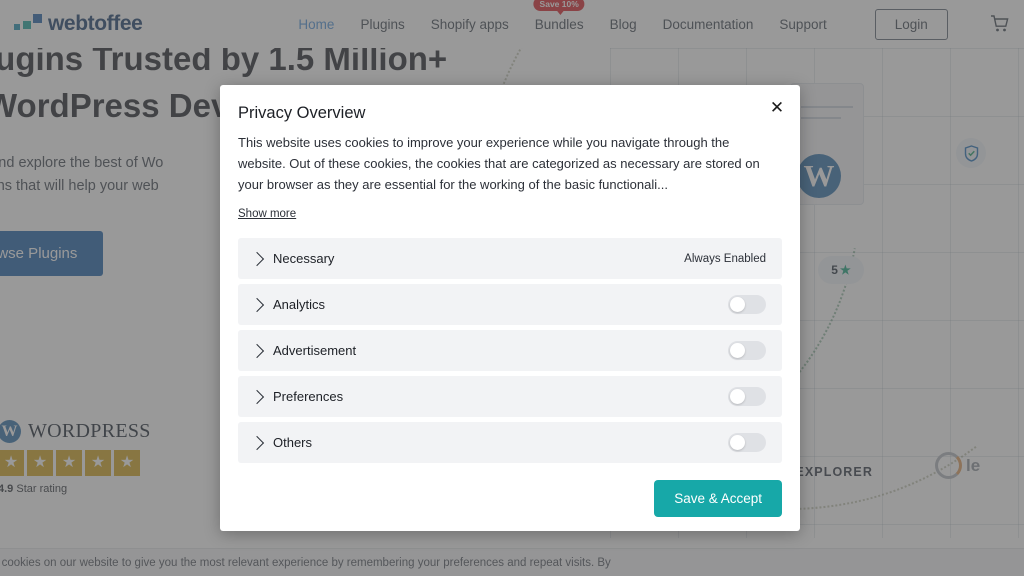  I want to click on cookie-category-preferences: Preferences, so click(510, 397).